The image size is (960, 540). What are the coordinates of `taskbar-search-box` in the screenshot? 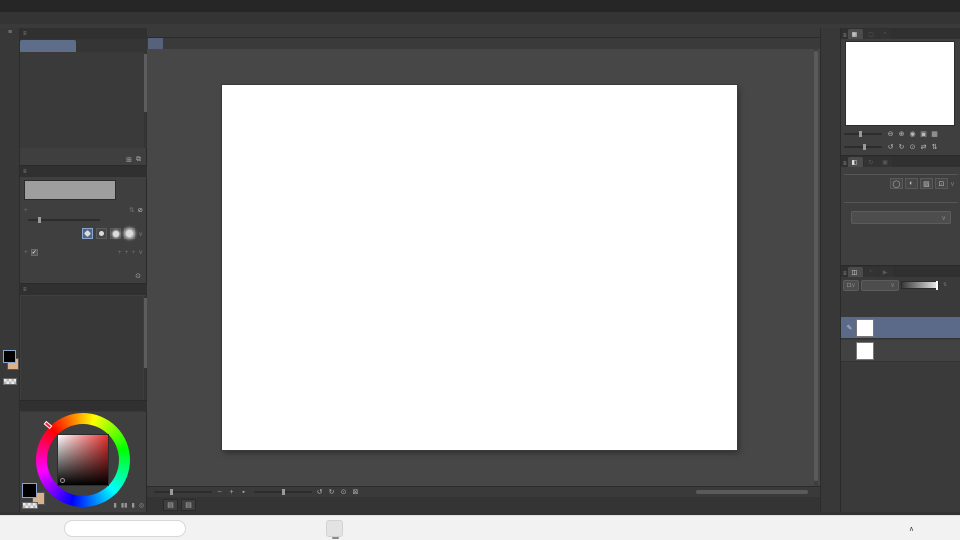 It's located at (125, 528).